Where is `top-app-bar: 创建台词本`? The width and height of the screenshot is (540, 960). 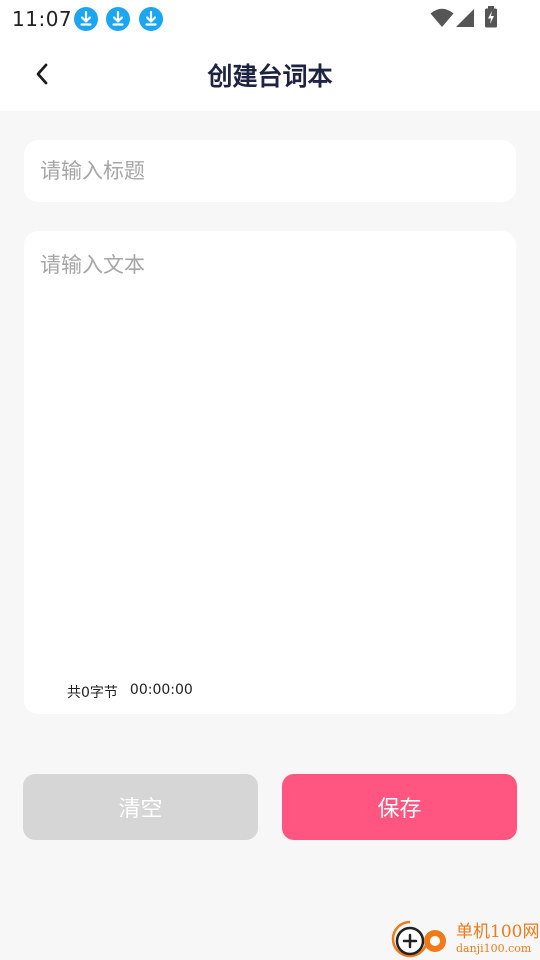
top-app-bar: 创建台词本 is located at coordinates (270, 74).